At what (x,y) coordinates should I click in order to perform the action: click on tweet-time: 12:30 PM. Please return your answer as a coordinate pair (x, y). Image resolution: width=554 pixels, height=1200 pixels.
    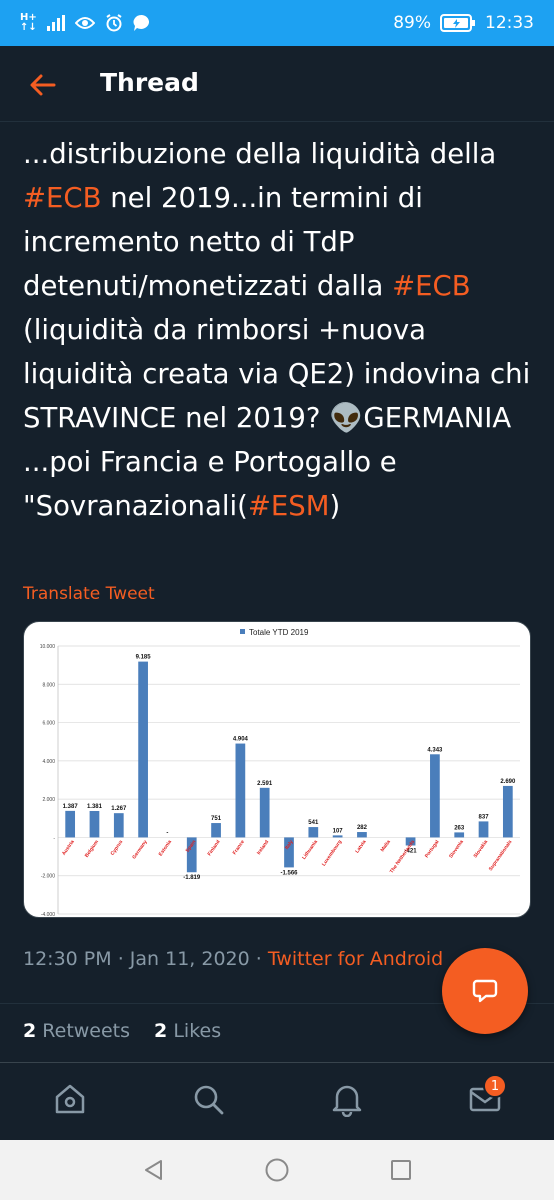
    Looking at the image, I should click on (67, 959).